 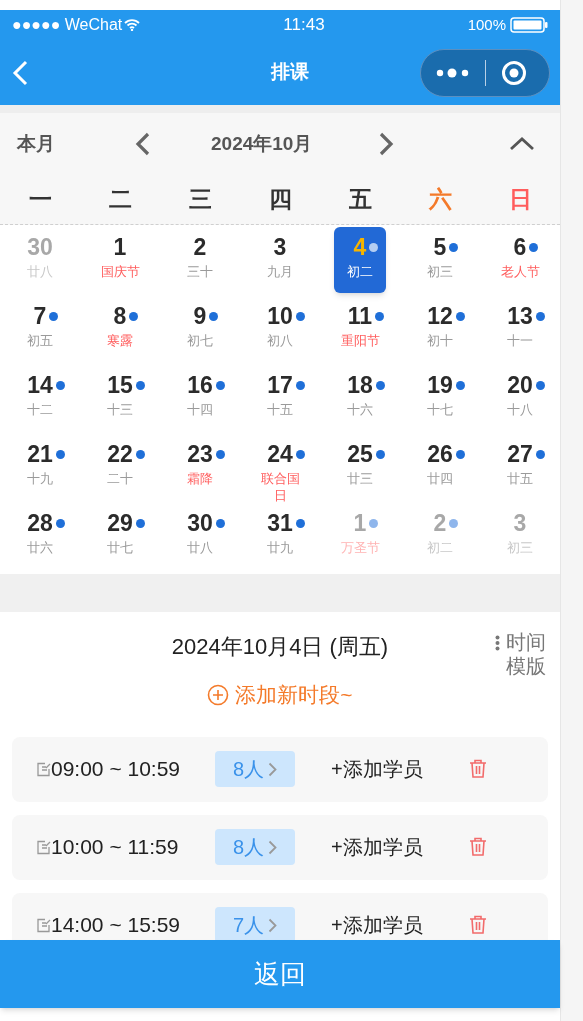 I want to click on more-icon, so click(x=453, y=72).